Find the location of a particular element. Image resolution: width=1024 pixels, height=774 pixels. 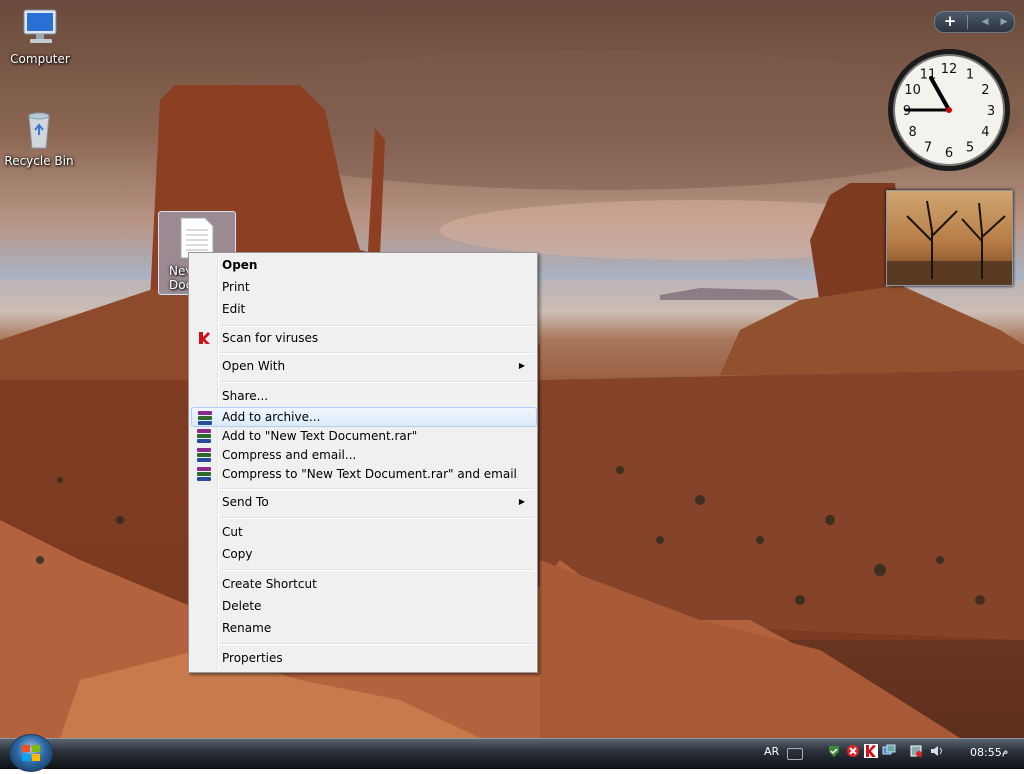

start-button is located at coordinates (31, 753).